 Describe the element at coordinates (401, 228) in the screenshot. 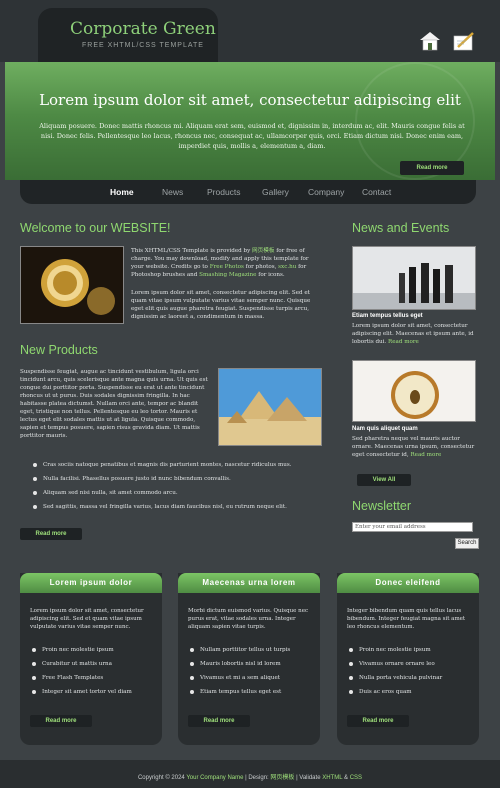

I see `news-heading: News and Events` at that location.